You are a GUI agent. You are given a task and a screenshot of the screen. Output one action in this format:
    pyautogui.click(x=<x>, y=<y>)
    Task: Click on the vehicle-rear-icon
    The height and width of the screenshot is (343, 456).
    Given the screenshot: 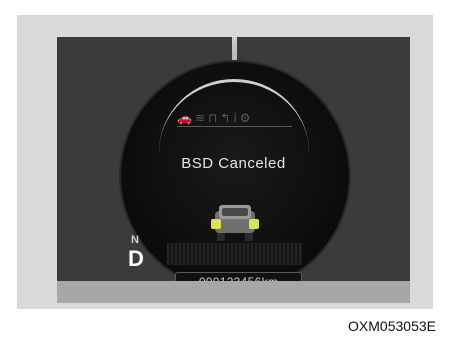 What is the action you would take?
    pyautogui.click(x=235, y=223)
    